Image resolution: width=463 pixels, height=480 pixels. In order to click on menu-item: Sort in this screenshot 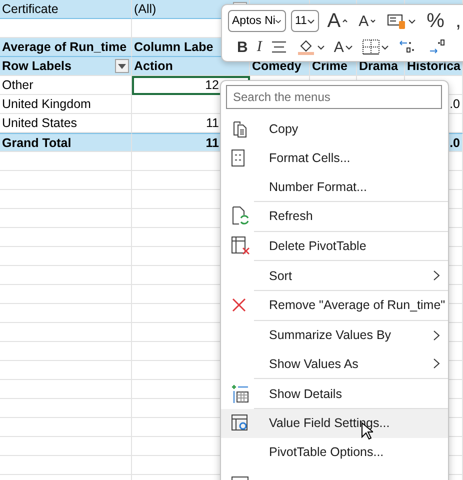, I will do `click(334, 275)`.